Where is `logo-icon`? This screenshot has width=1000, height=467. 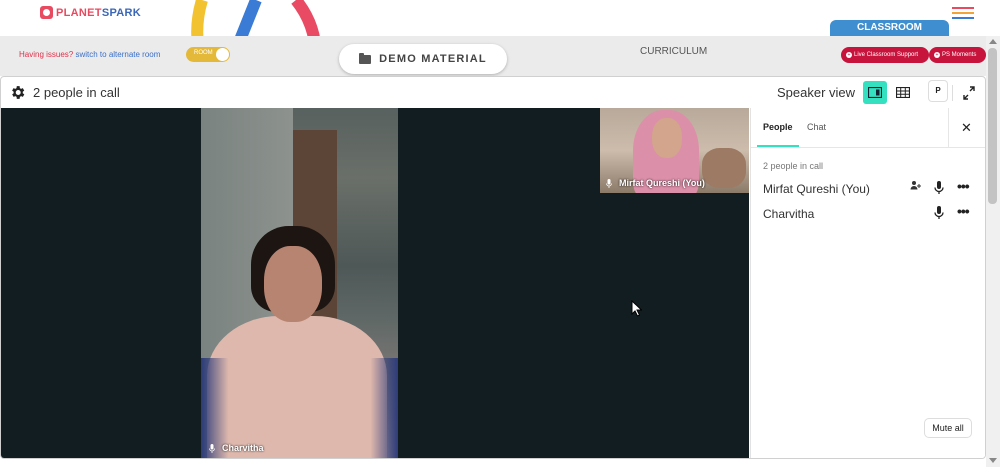
logo-icon is located at coordinates (46, 12).